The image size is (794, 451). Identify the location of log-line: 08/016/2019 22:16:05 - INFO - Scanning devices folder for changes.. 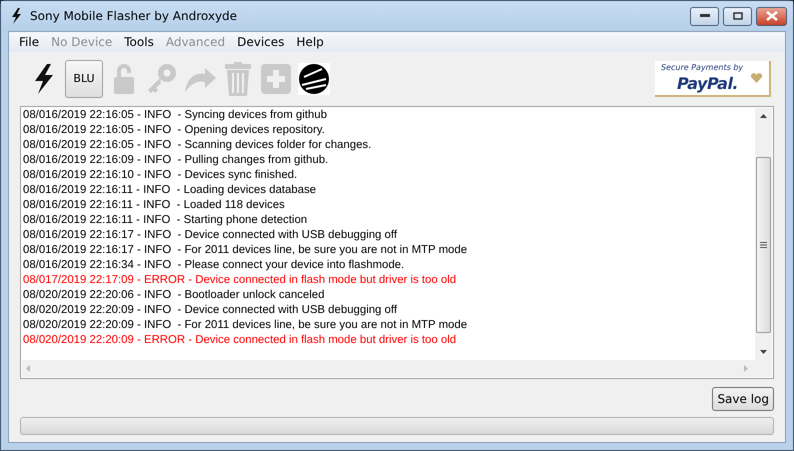
(197, 145).